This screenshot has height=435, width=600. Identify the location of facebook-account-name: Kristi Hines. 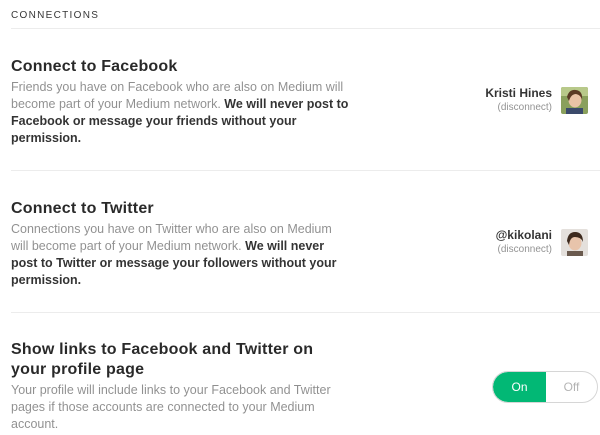
(518, 93).